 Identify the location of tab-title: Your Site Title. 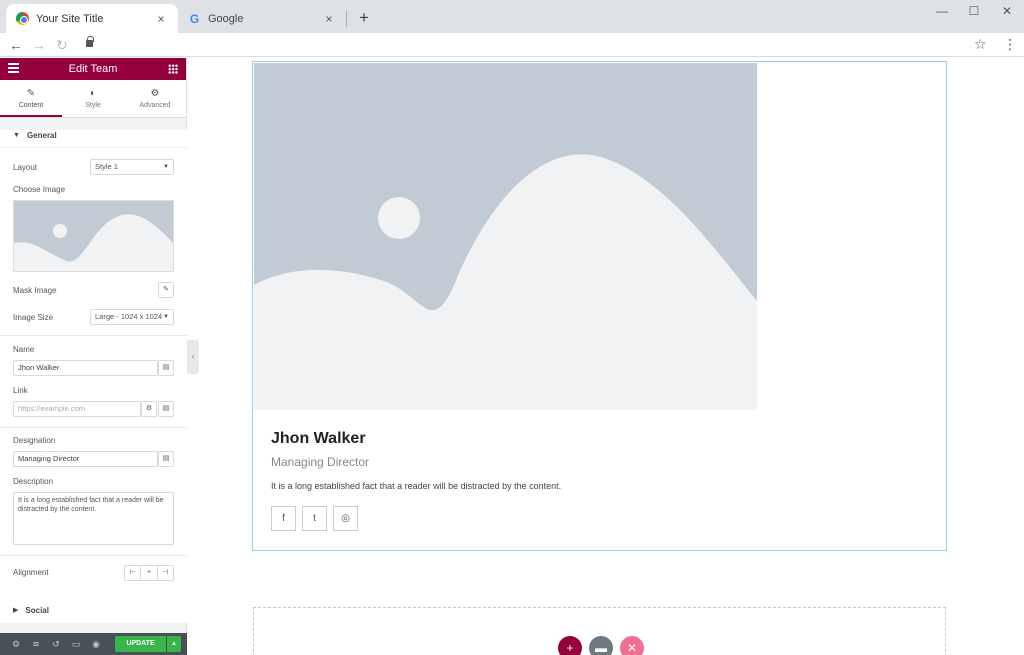
(70, 18).